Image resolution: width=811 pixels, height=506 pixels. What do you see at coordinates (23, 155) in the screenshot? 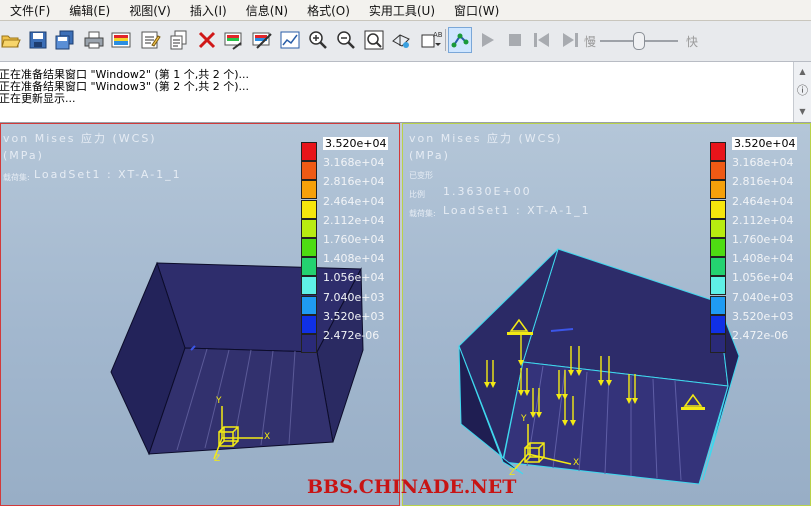
I see `result-unit-left: (MPa)` at bounding box center [23, 155].